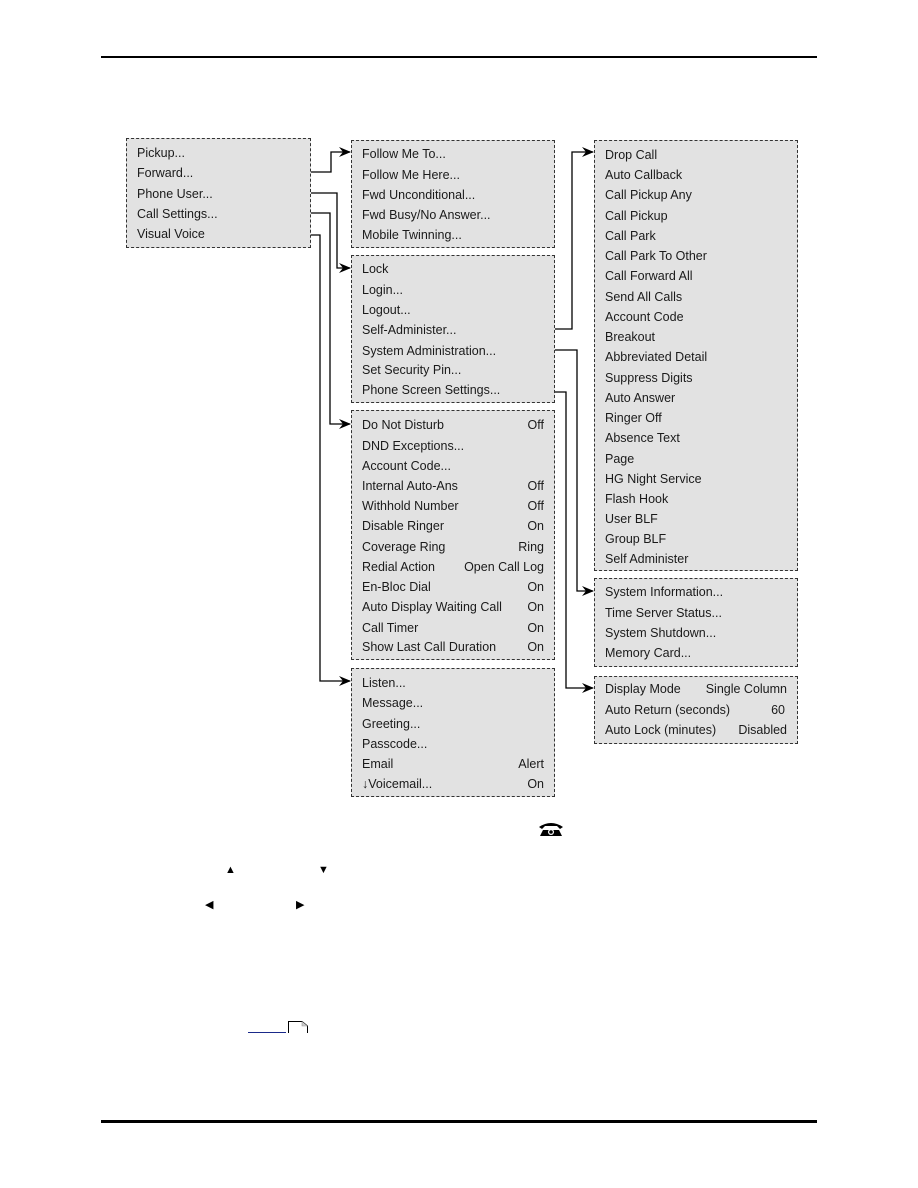  I want to click on menu-item-display-mode: Display Mode Single Column, so click(696, 689).